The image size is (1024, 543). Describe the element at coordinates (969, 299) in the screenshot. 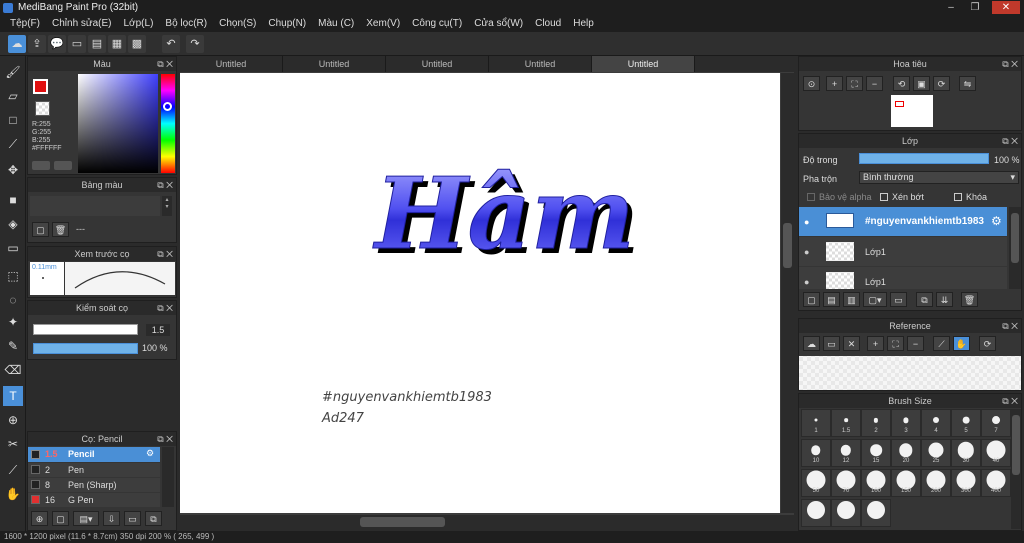

I see `delete-layer-icon: 🗑` at that location.